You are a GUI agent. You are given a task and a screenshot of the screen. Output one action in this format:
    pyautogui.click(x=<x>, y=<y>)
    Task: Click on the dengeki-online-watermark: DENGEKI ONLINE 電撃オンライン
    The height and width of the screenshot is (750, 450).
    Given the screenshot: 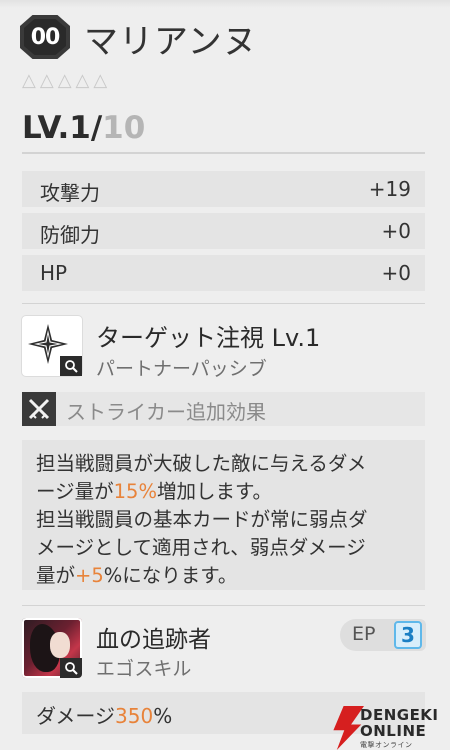 What is the action you would take?
    pyautogui.click(x=390, y=728)
    